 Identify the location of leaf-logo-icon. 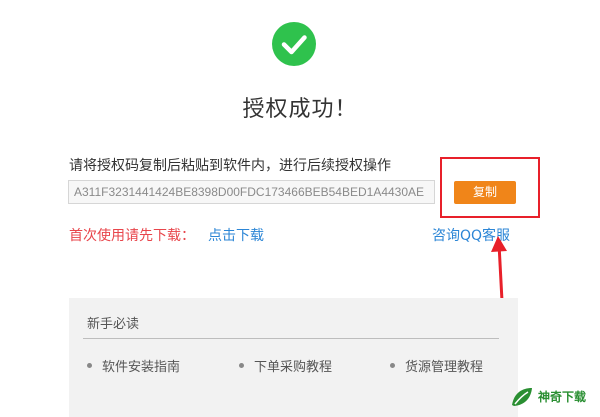
(522, 397).